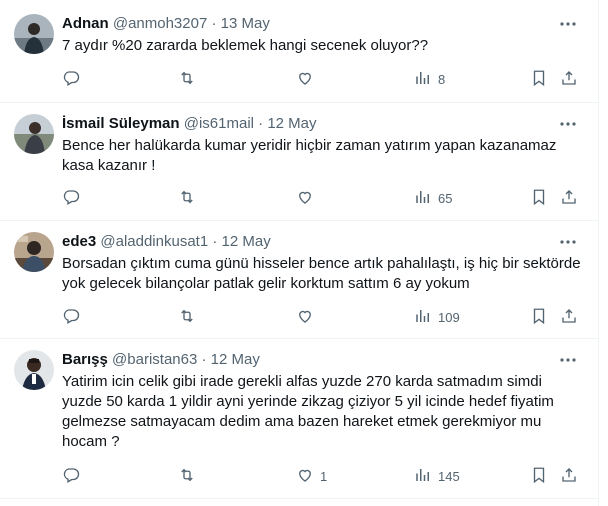  Describe the element at coordinates (79, 241) in the screenshot. I see `author-name: ede3` at that location.